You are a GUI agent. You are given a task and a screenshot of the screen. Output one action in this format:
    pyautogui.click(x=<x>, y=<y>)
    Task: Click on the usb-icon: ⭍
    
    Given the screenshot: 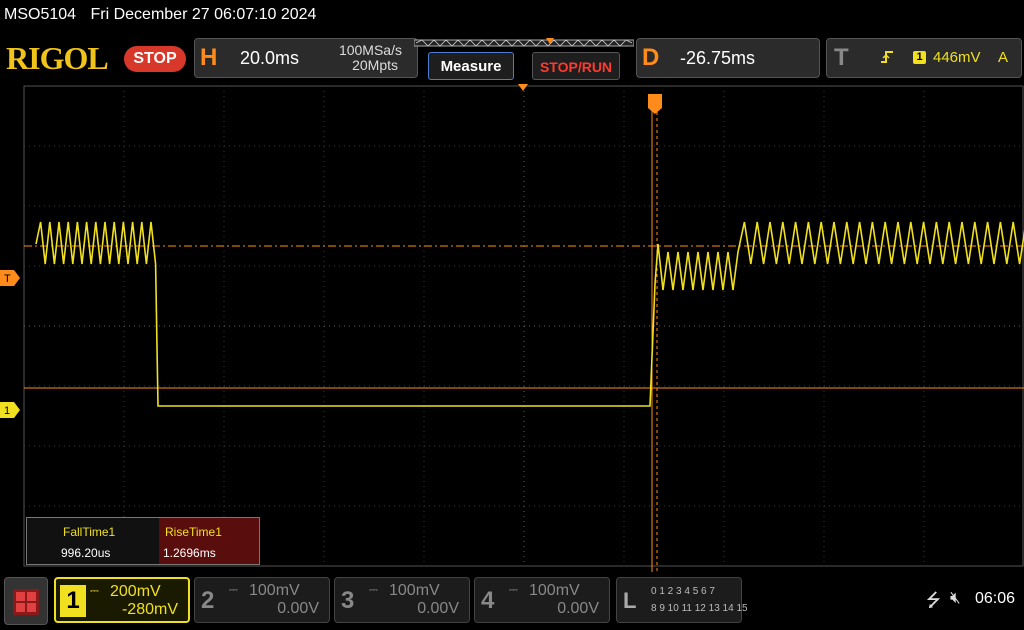 What is the action you would take?
    pyautogui.click(x=933, y=603)
    